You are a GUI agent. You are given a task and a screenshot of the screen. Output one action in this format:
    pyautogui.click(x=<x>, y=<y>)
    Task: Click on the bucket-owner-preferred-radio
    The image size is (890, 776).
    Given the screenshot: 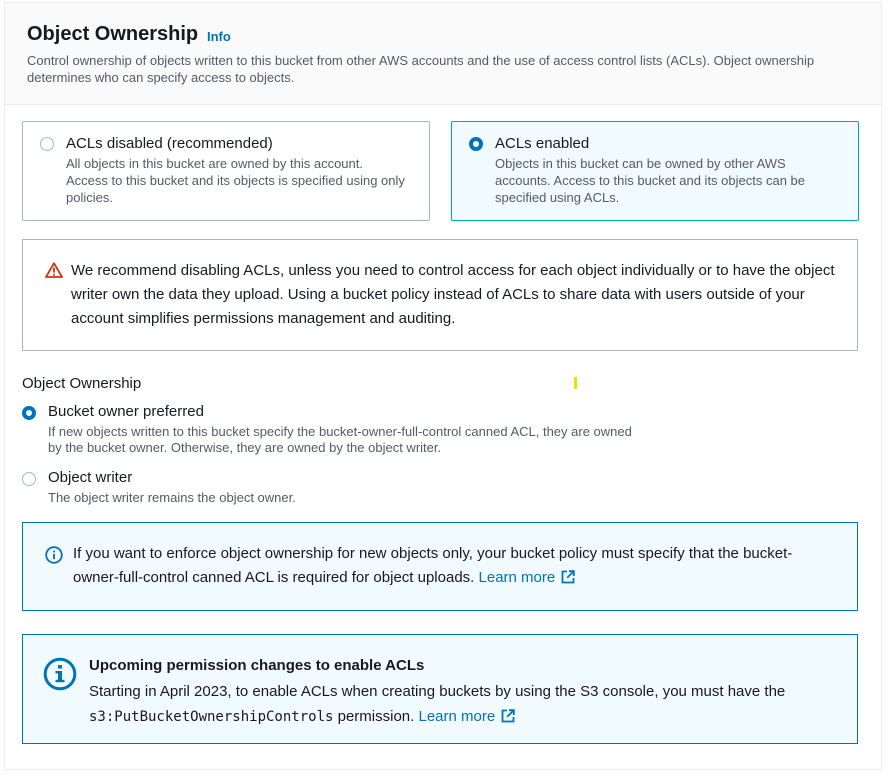 What is the action you would take?
    pyautogui.click(x=29, y=413)
    